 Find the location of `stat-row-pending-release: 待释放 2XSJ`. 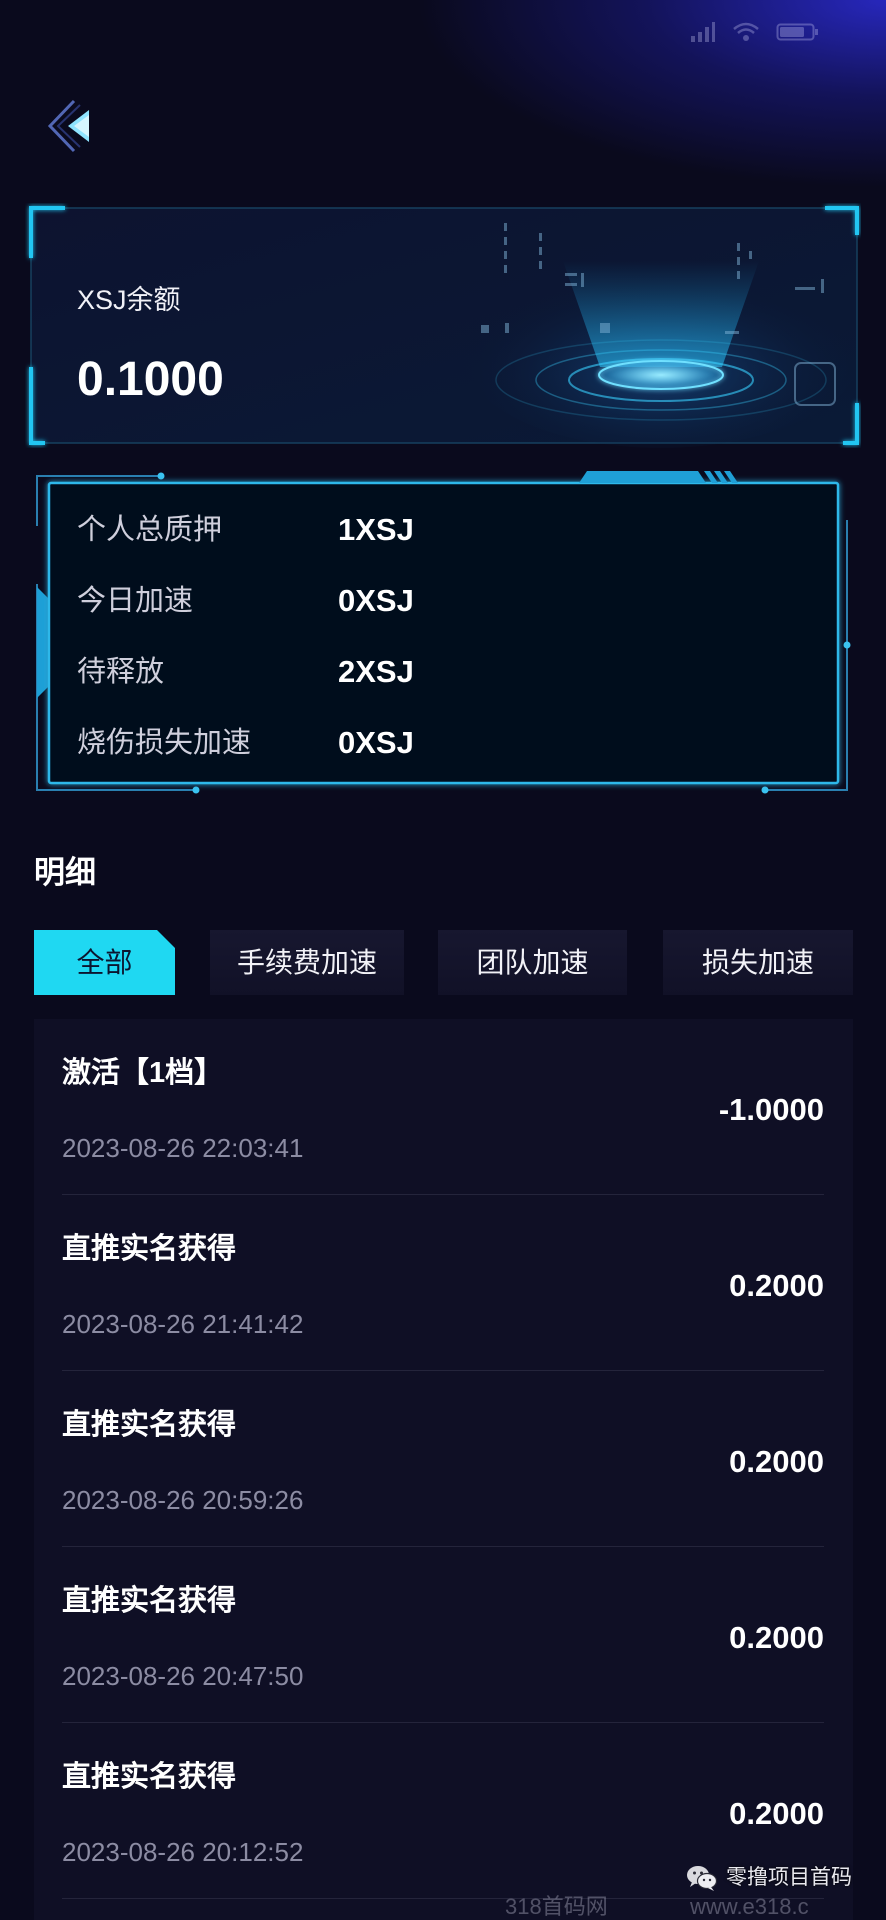

stat-row-pending-release: 待释放 2XSJ is located at coordinates (437, 672).